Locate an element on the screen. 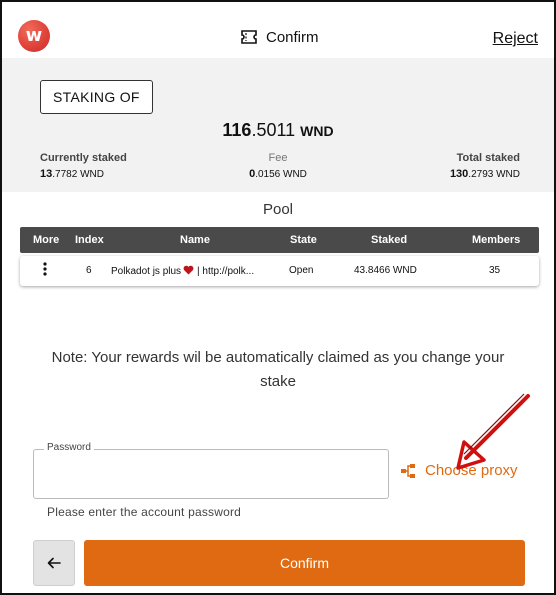 The height and width of the screenshot is (595, 556). col-state: State is located at coordinates (303, 240).